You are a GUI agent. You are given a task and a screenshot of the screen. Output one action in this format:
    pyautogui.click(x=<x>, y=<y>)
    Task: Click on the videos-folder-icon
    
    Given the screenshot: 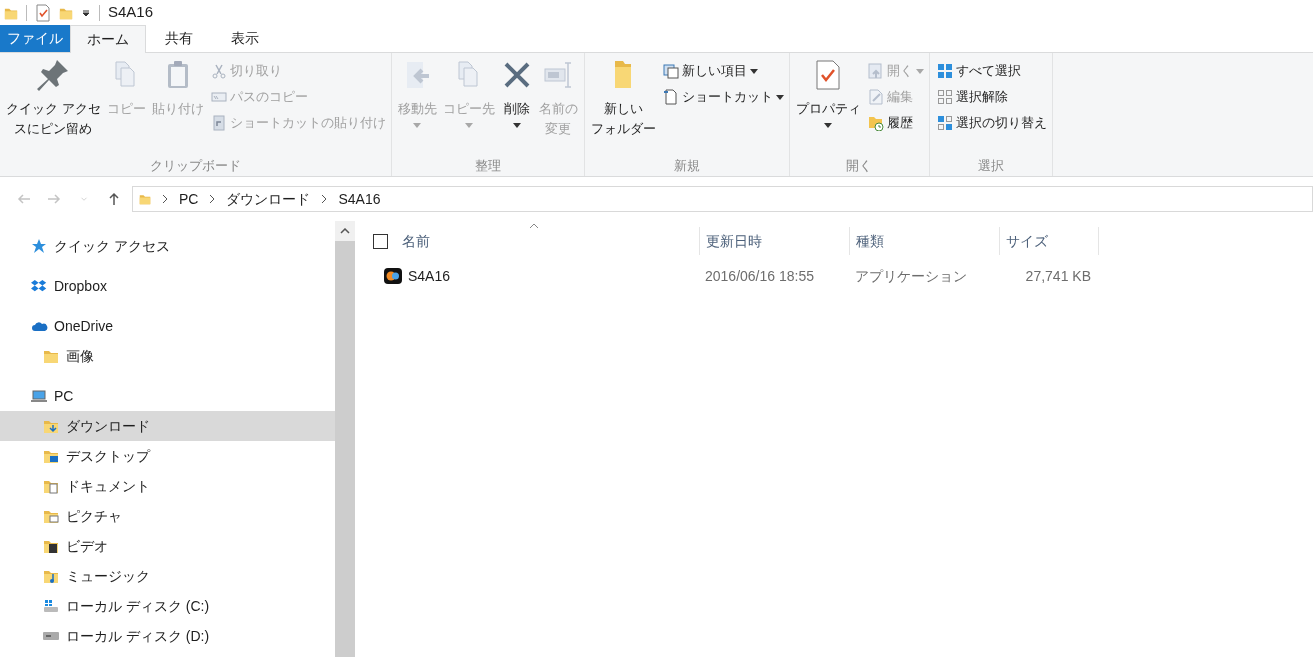 What is the action you would take?
    pyautogui.click(x=51, y=546)
    